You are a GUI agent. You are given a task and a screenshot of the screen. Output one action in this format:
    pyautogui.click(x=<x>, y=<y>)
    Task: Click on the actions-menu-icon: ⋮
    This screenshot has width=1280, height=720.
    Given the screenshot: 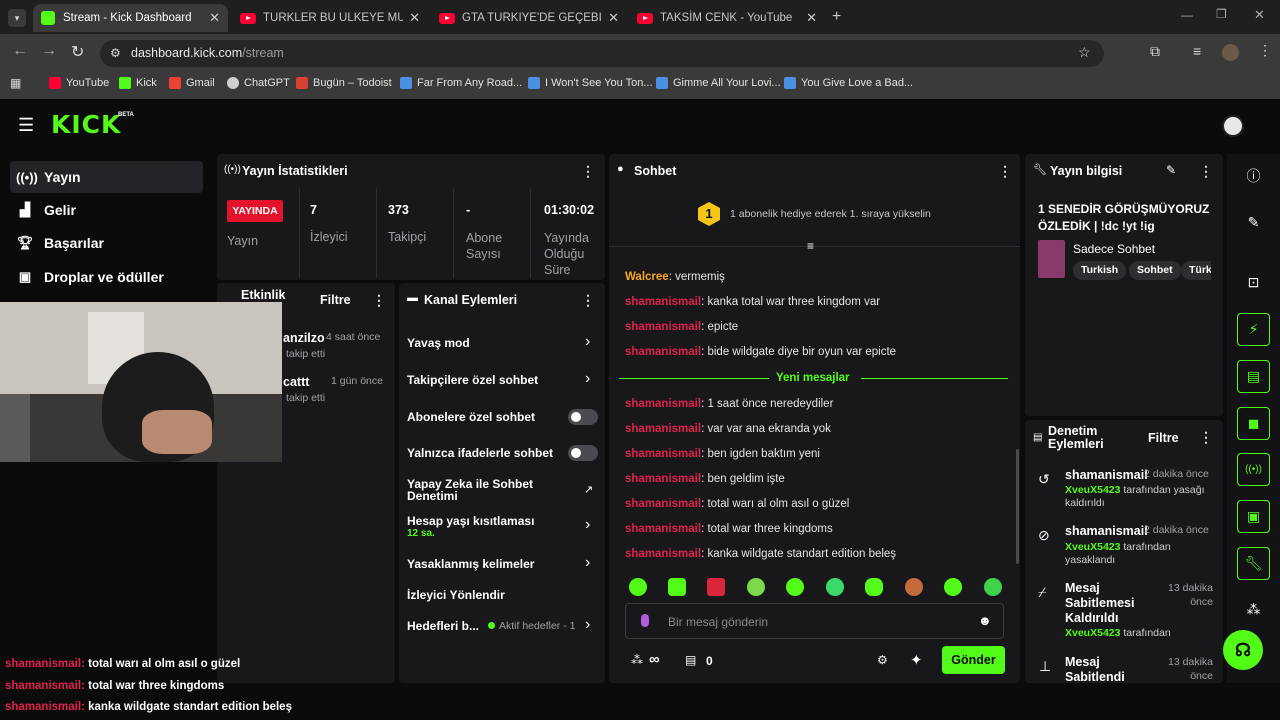 What is the action you would take?
    pyautogui.click(x=588, y=300)
    